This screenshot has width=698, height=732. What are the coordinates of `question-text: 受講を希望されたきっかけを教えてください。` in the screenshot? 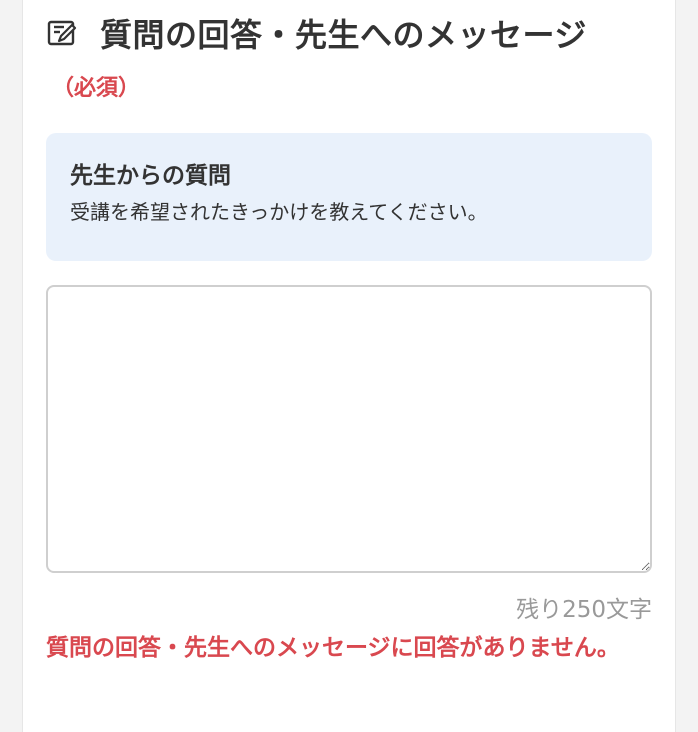 It's located at (279, 212).